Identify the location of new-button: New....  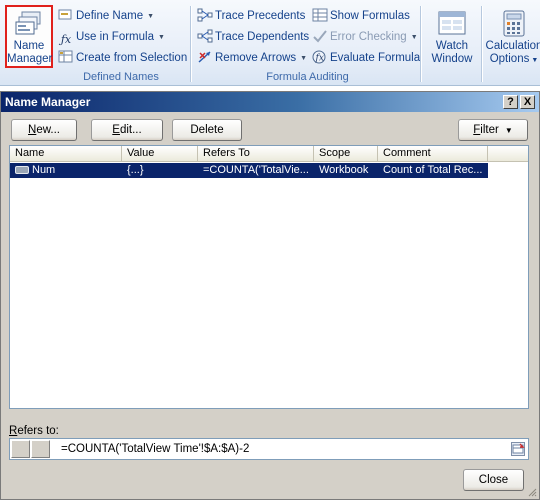
(44, 130).